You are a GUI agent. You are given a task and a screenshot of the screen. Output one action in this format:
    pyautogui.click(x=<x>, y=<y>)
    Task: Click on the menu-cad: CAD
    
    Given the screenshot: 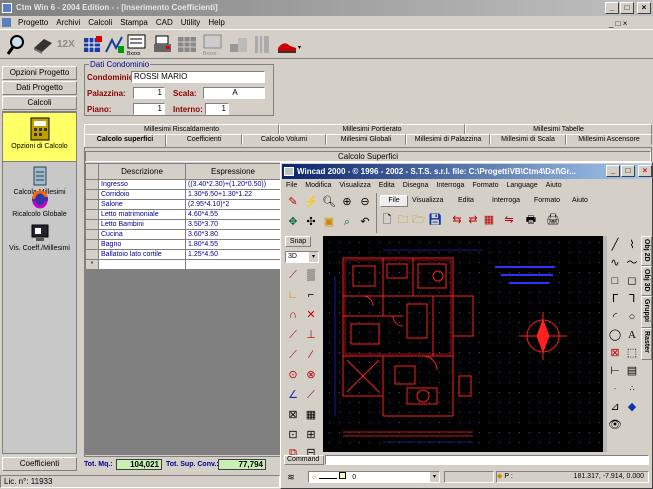 What is the action you would take?
    pyautogui.click(x=164, y=22)
    